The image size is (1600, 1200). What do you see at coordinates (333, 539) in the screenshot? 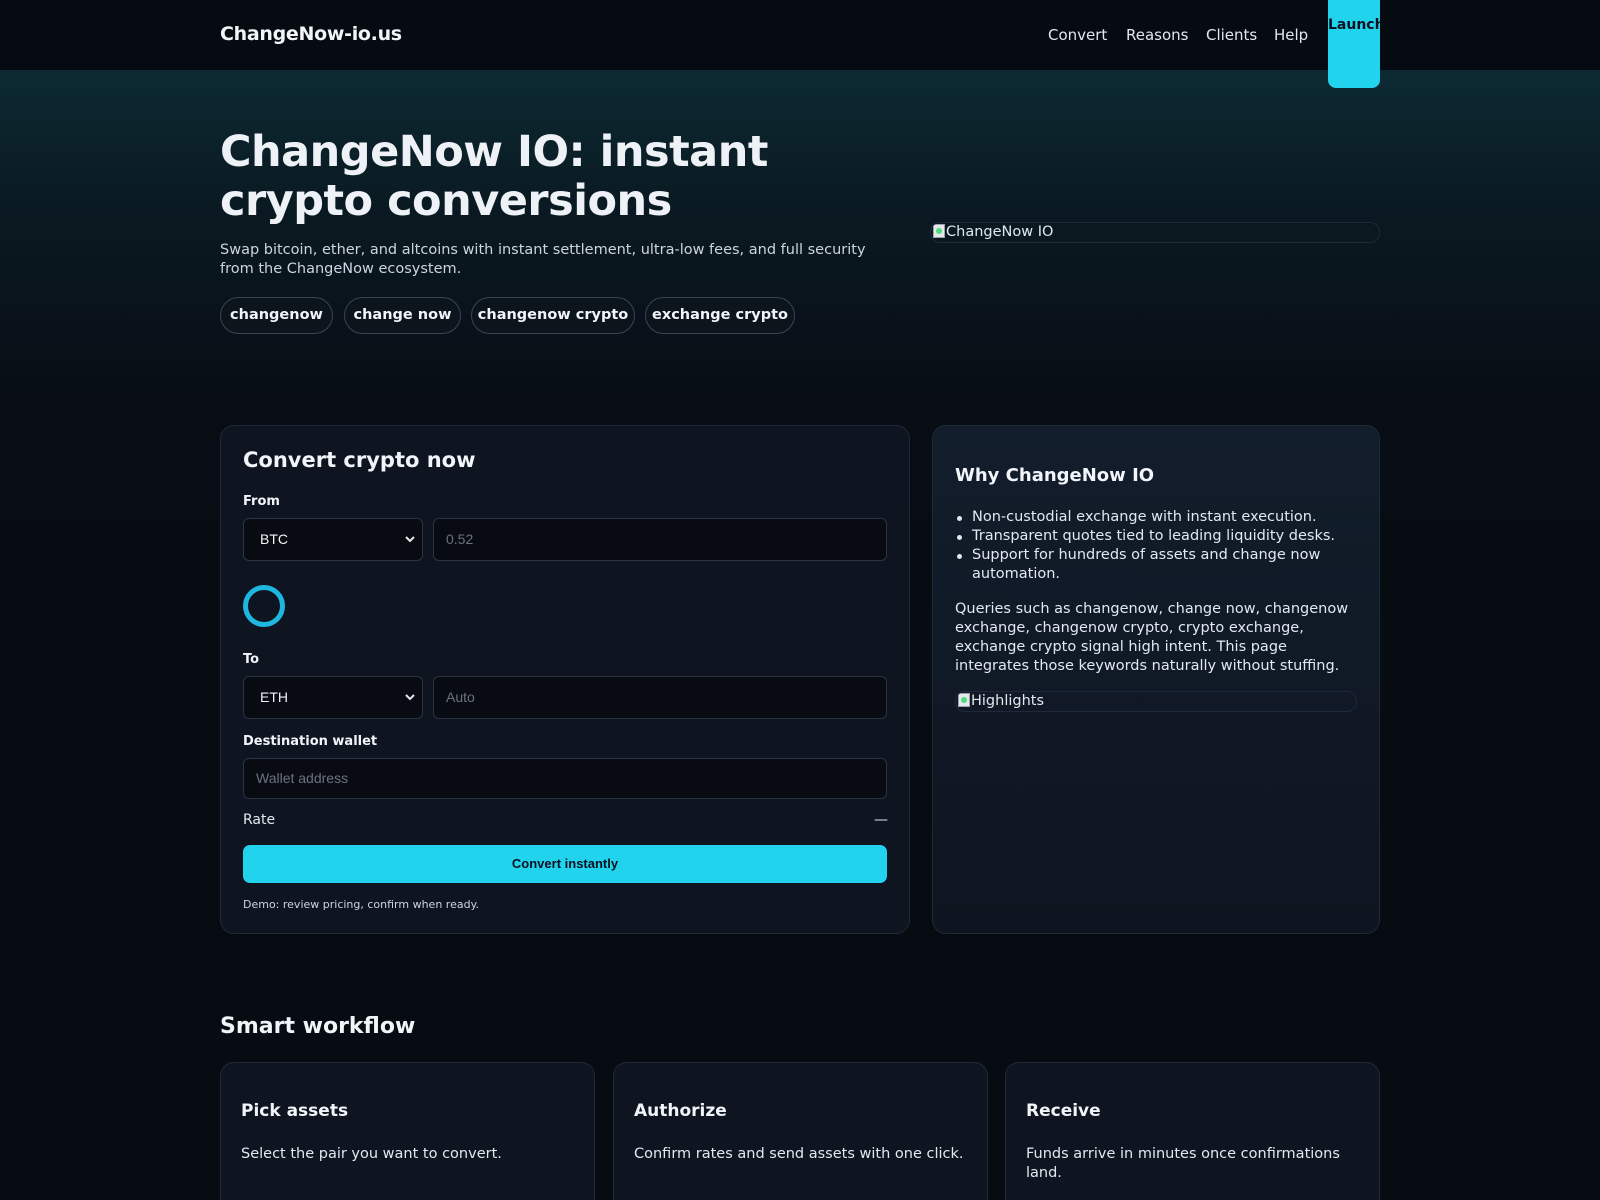
I see `from-asset-select: BTC` at bounding box center [333, 539].